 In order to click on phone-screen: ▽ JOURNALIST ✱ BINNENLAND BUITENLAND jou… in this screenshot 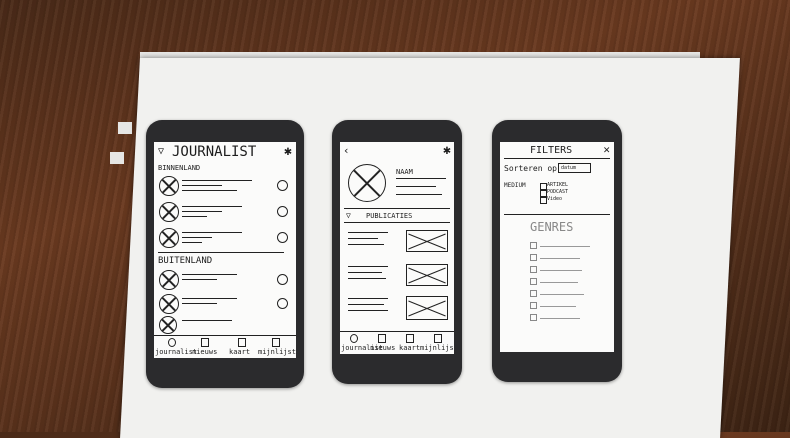, I will do `click(225, 250)`.